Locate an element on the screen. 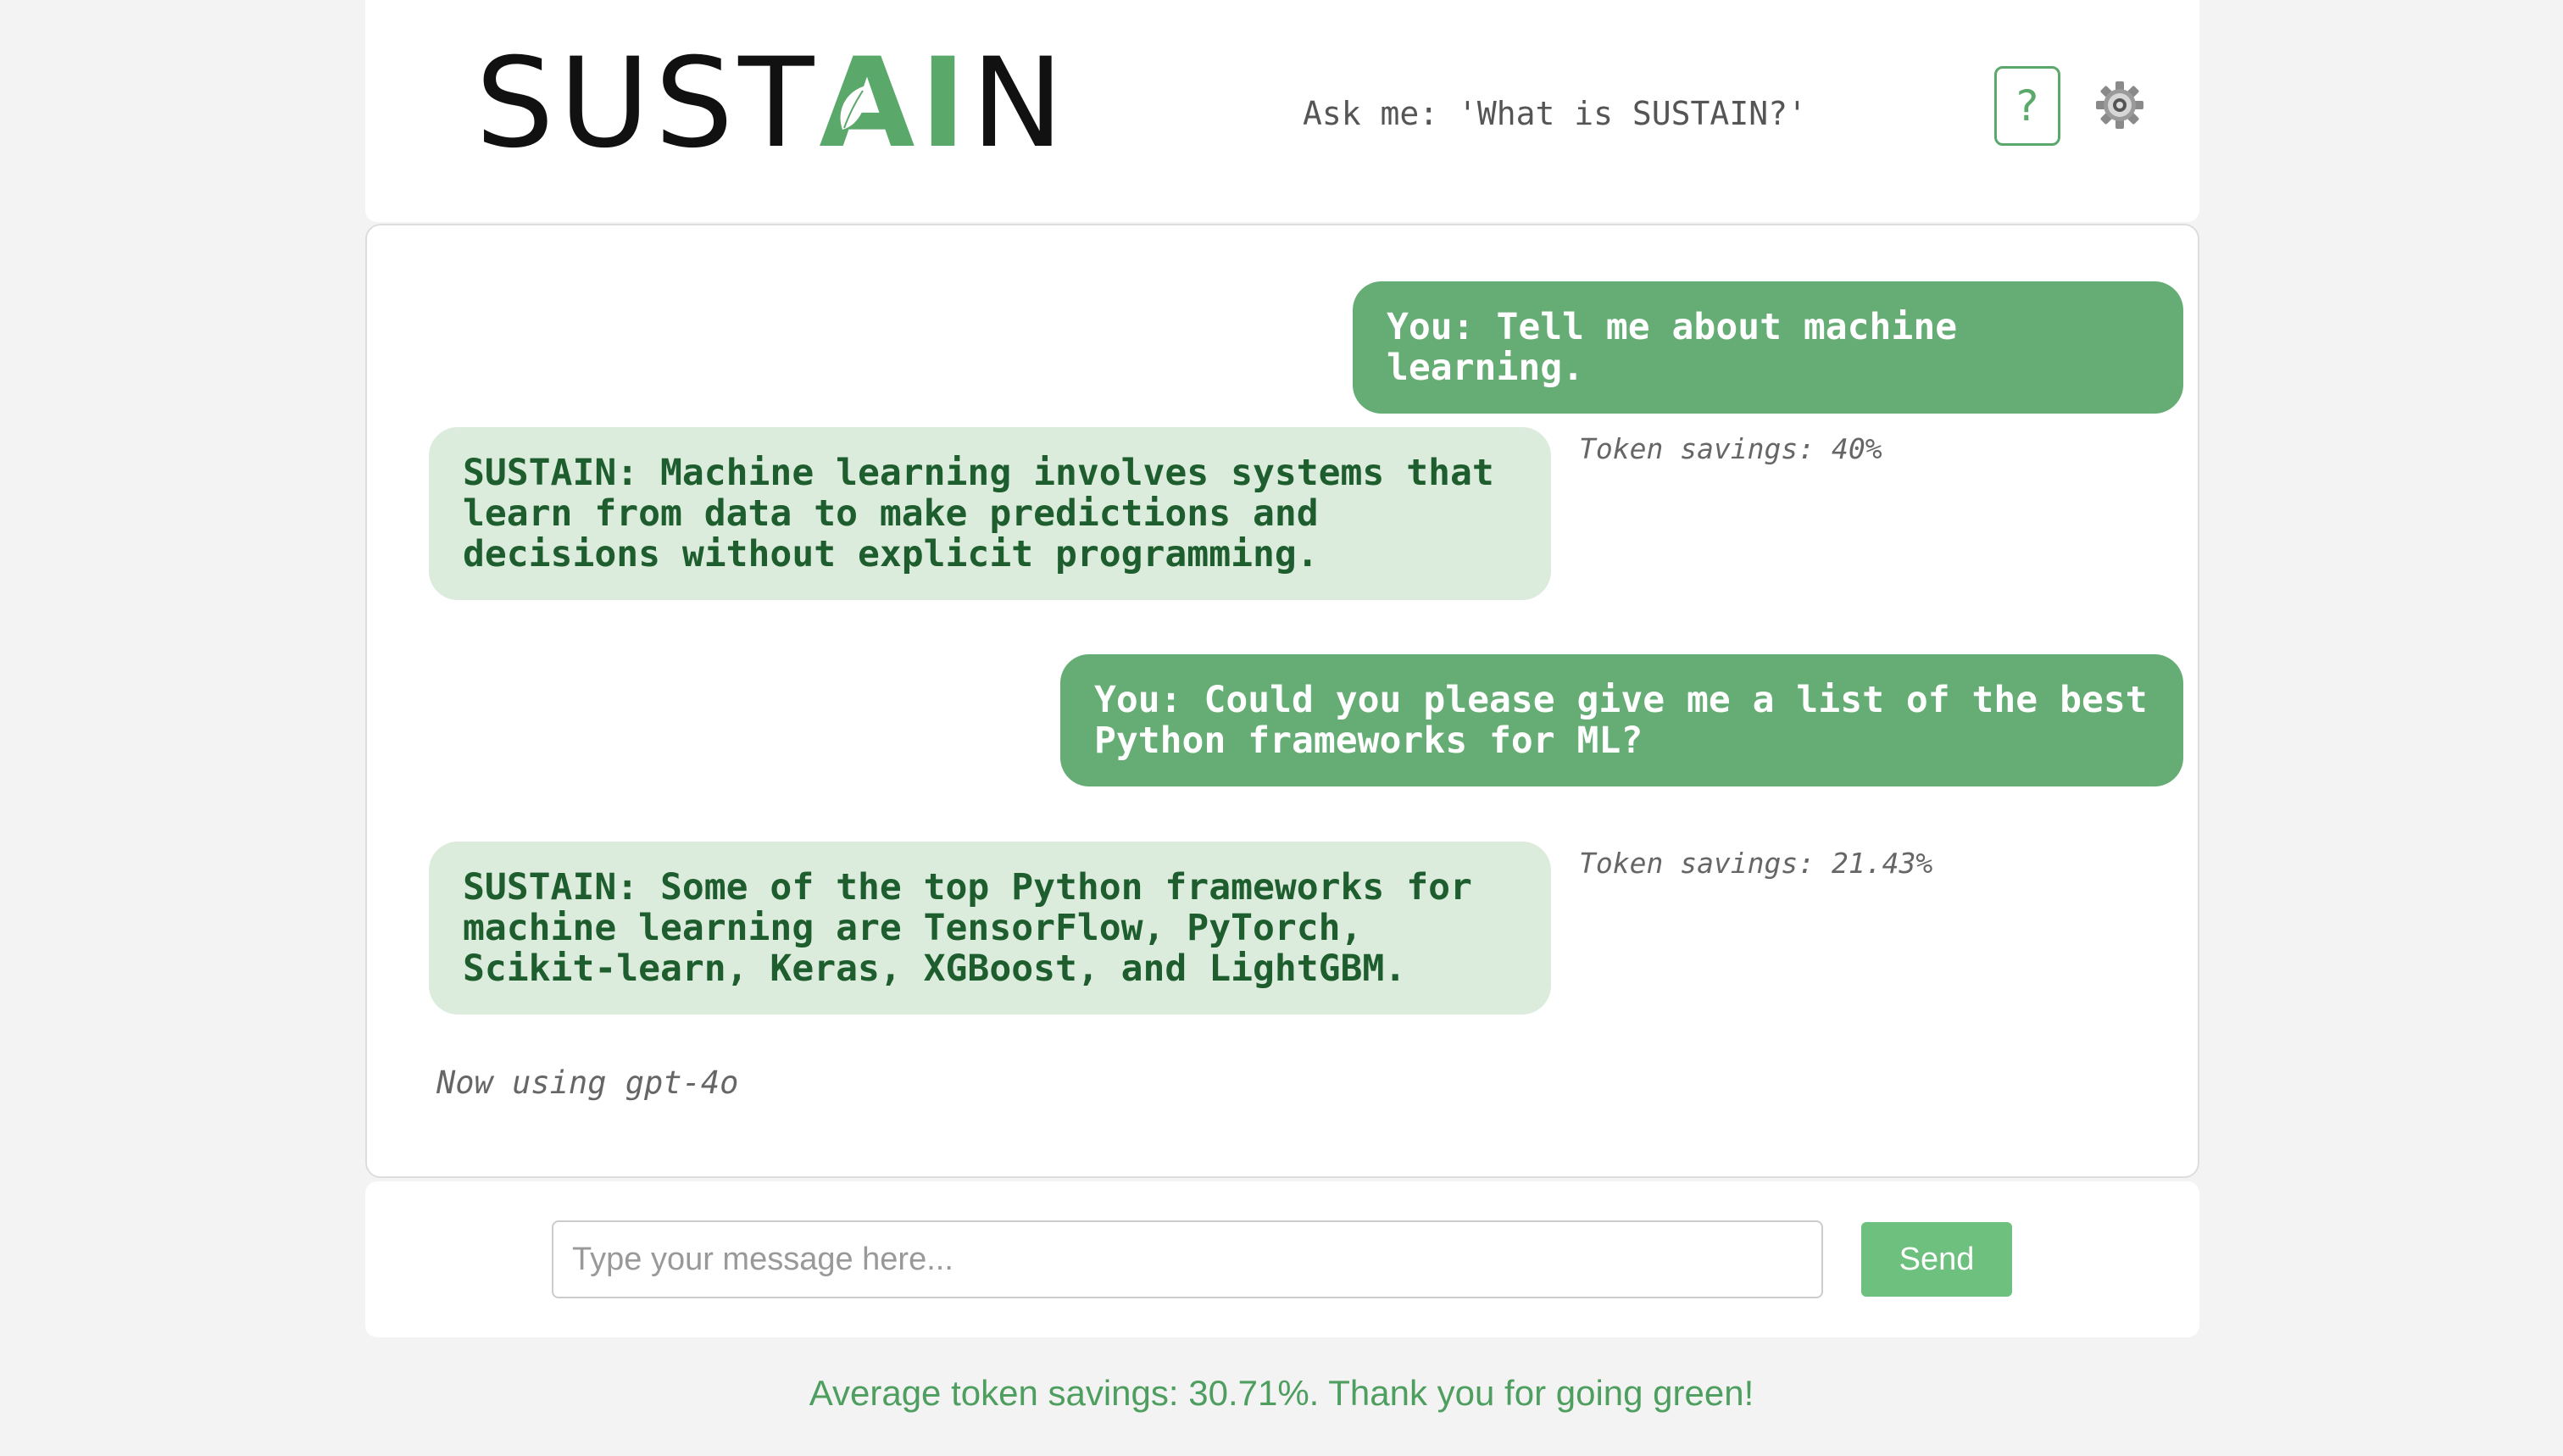 Image resolution: width=2563 pixels, height=1456 pixels. app-header: SUST AI N Ask me: 'What is SUSTAIN?' ? is located at coordinates (1282, 111).